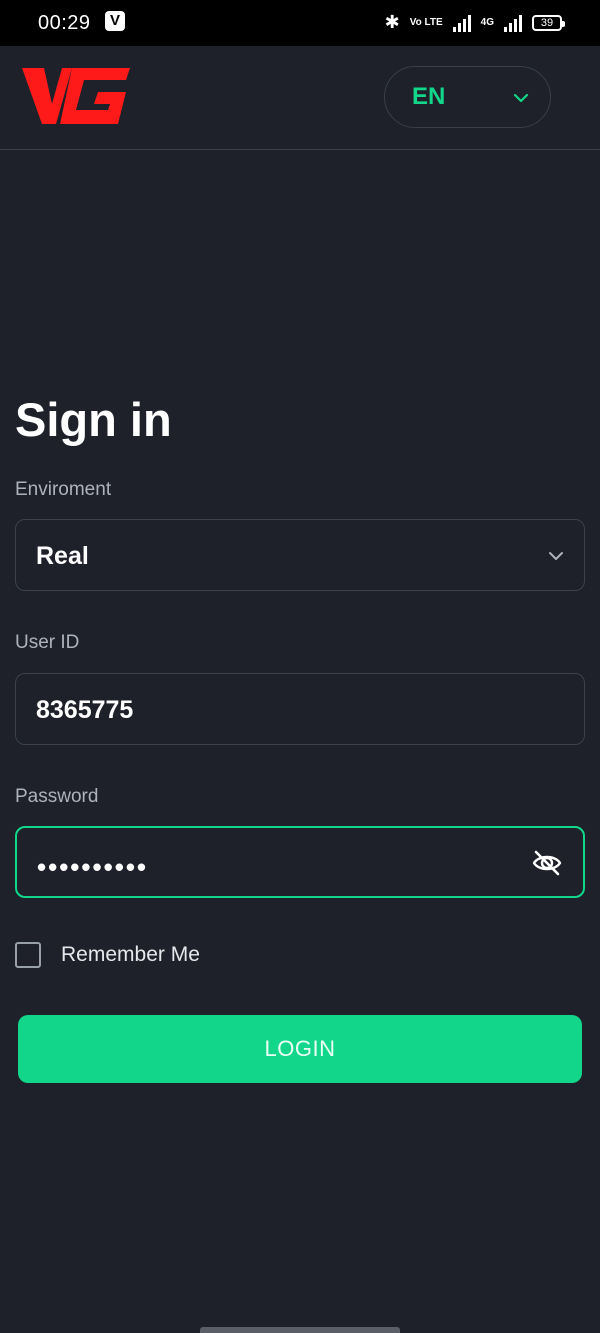 The image size is (600, 1333). I want to click on volte-icon: Vo LTE, so click(426, 22).